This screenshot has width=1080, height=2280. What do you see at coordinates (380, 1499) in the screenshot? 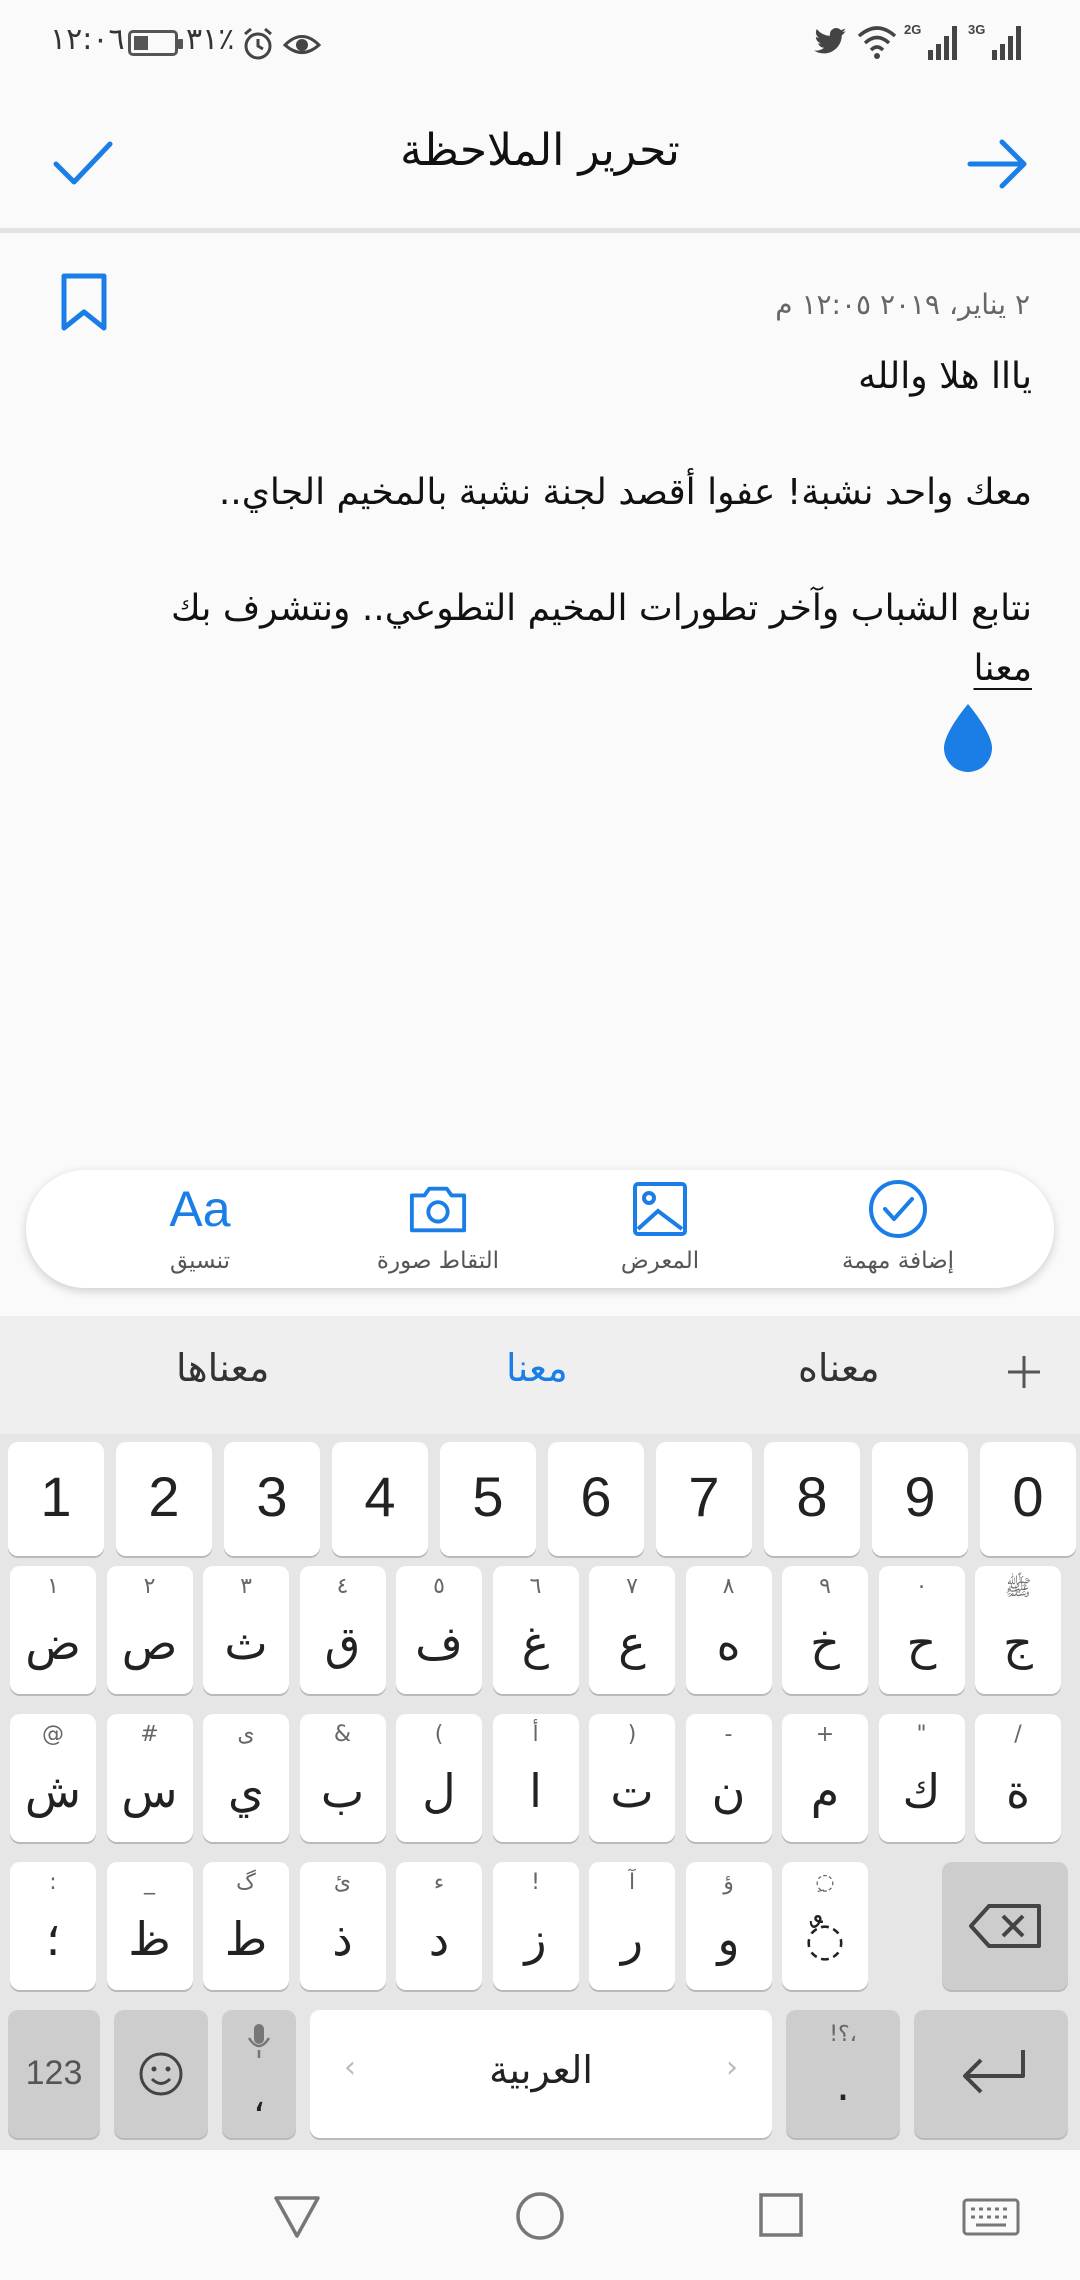
I see `digit-key: 4` at bounding box center [380, 1499].